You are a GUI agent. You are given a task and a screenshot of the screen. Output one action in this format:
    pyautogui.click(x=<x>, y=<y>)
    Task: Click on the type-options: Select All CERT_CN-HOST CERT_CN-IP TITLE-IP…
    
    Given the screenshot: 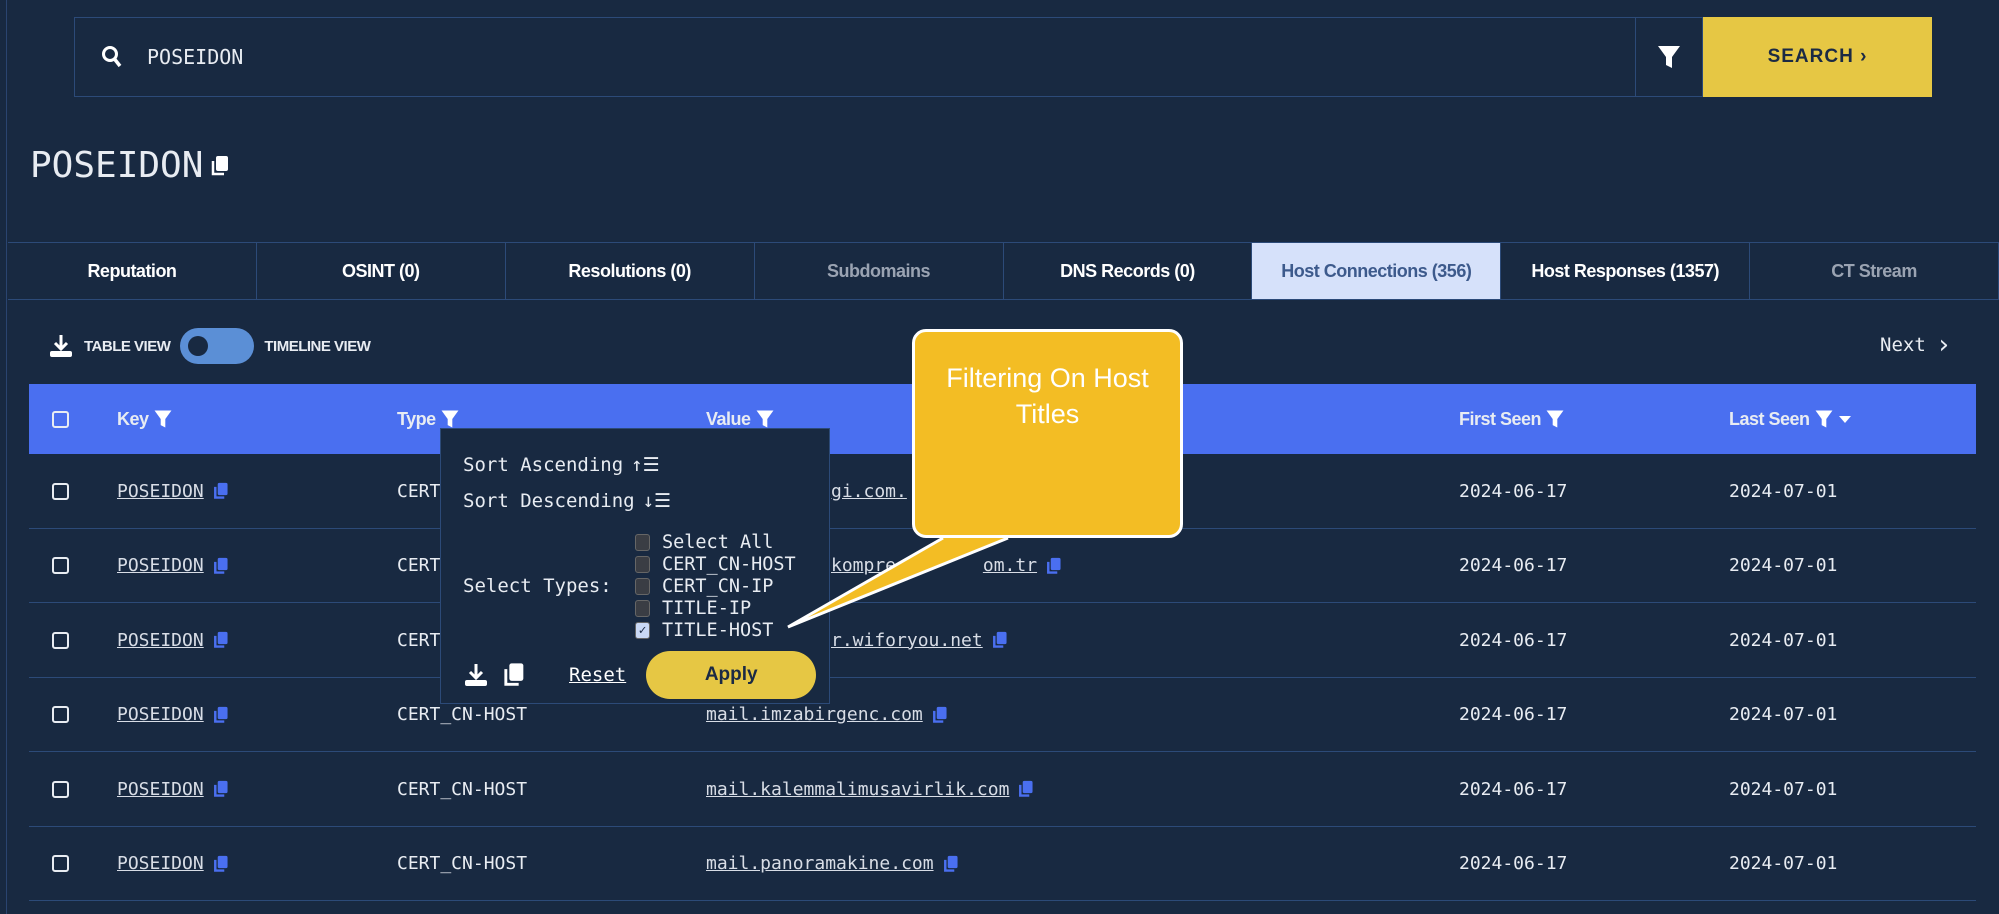 What is the action you would take?
    pyautogui.click(x=715, y=586)
    